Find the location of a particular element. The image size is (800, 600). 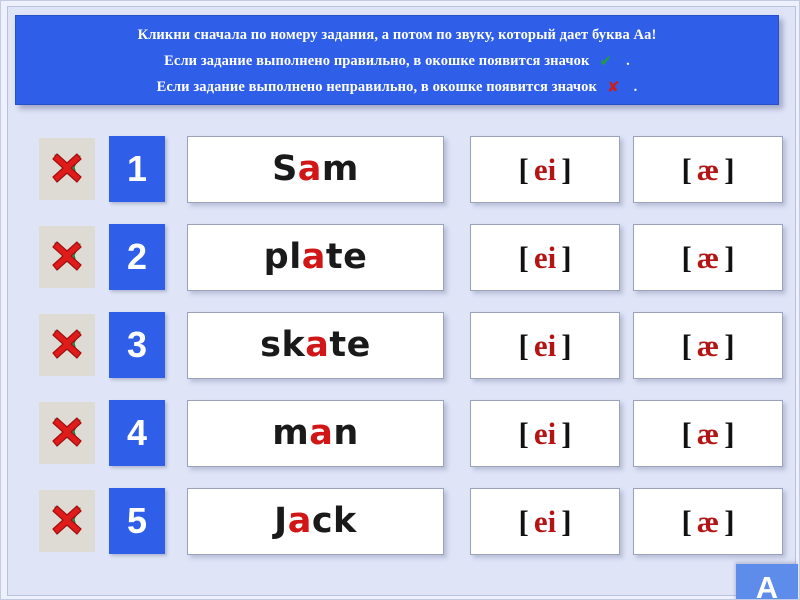

word-card: skate is located at coordinates (315, 345).